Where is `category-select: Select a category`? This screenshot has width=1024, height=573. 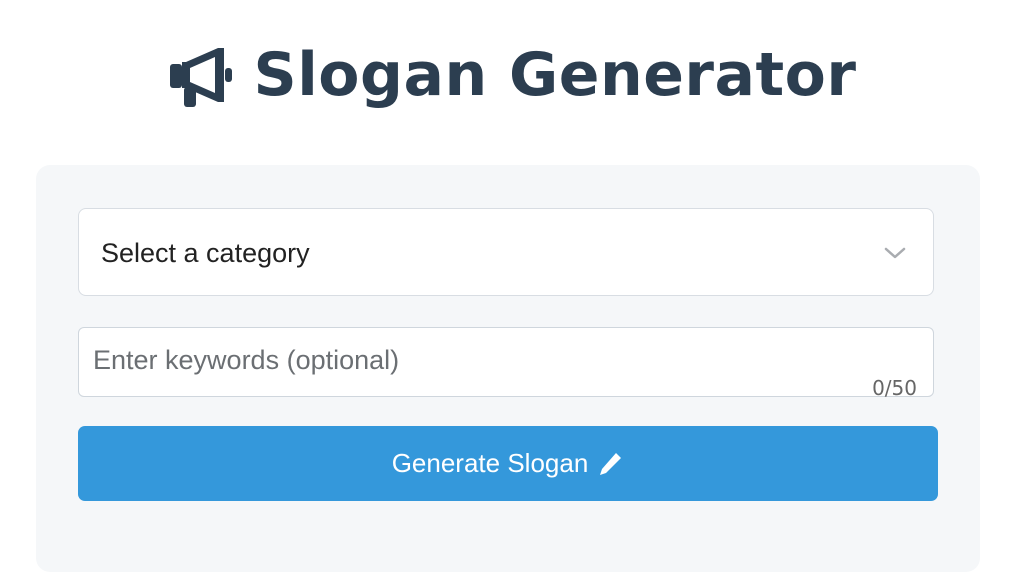 category-select: Select a category is located at coordinates (506, 252).